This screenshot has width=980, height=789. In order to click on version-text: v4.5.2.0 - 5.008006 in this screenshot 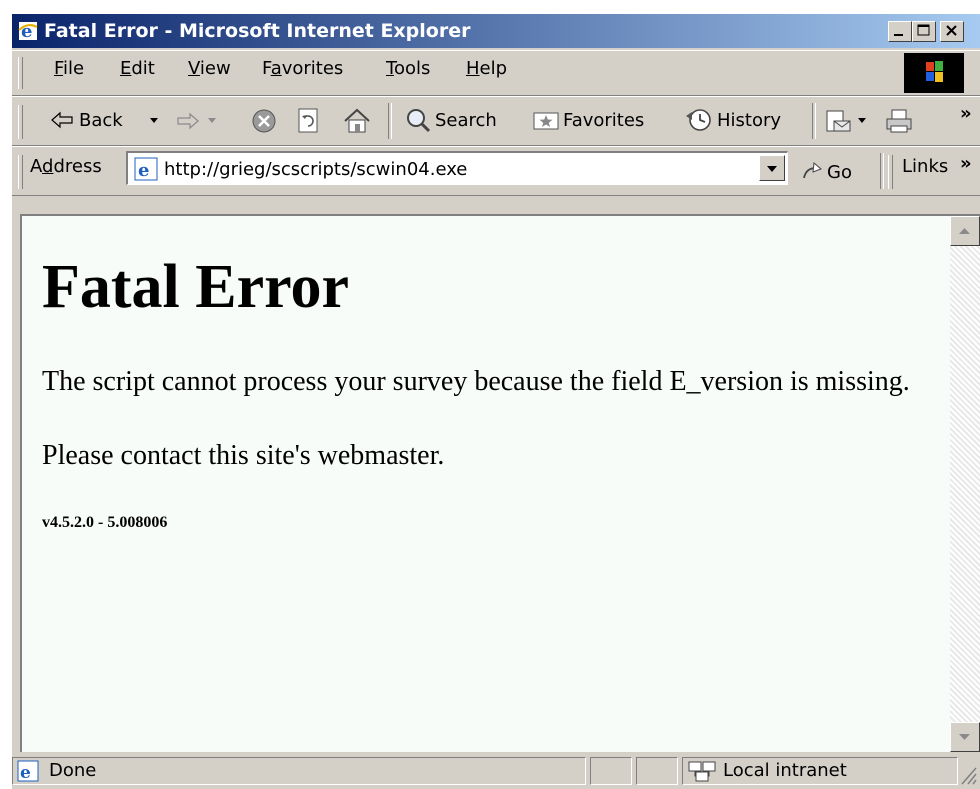, I will do `click(105, 522)`.